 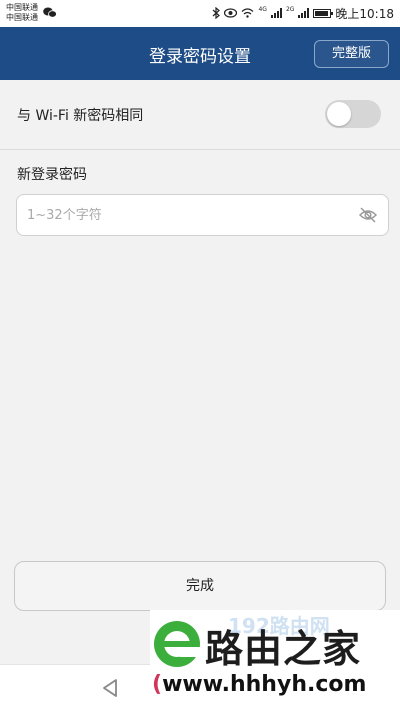 I want to click on watermark-brand: 路由之家, so click(x=283, y=649).